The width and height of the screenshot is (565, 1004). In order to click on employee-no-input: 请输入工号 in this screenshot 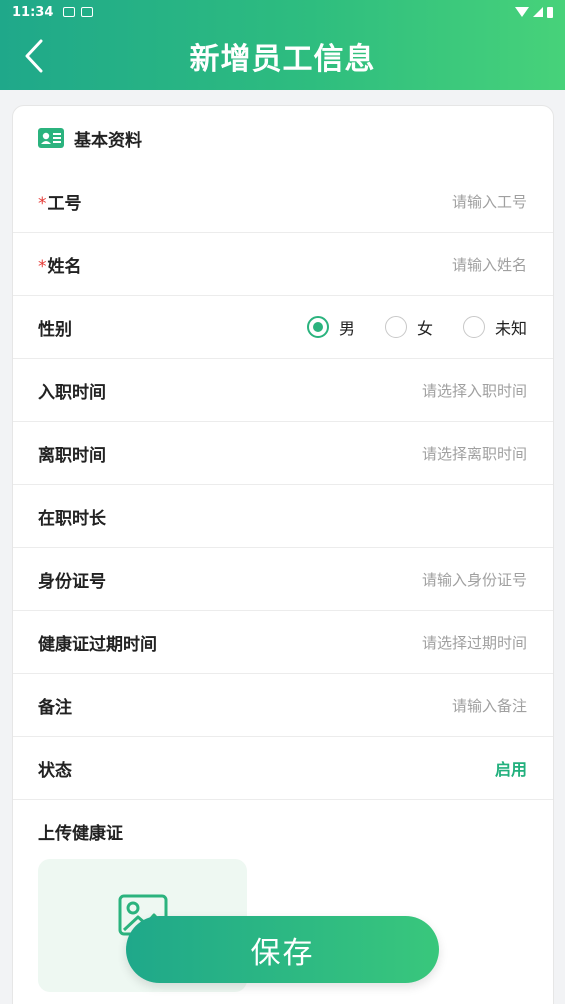, I will do `click(489, 201)`.